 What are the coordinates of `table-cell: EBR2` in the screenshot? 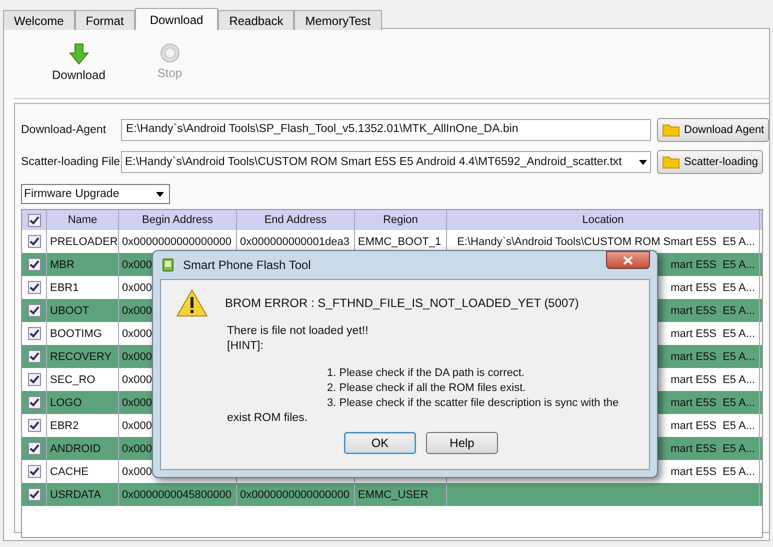 It's located at (64, 426).